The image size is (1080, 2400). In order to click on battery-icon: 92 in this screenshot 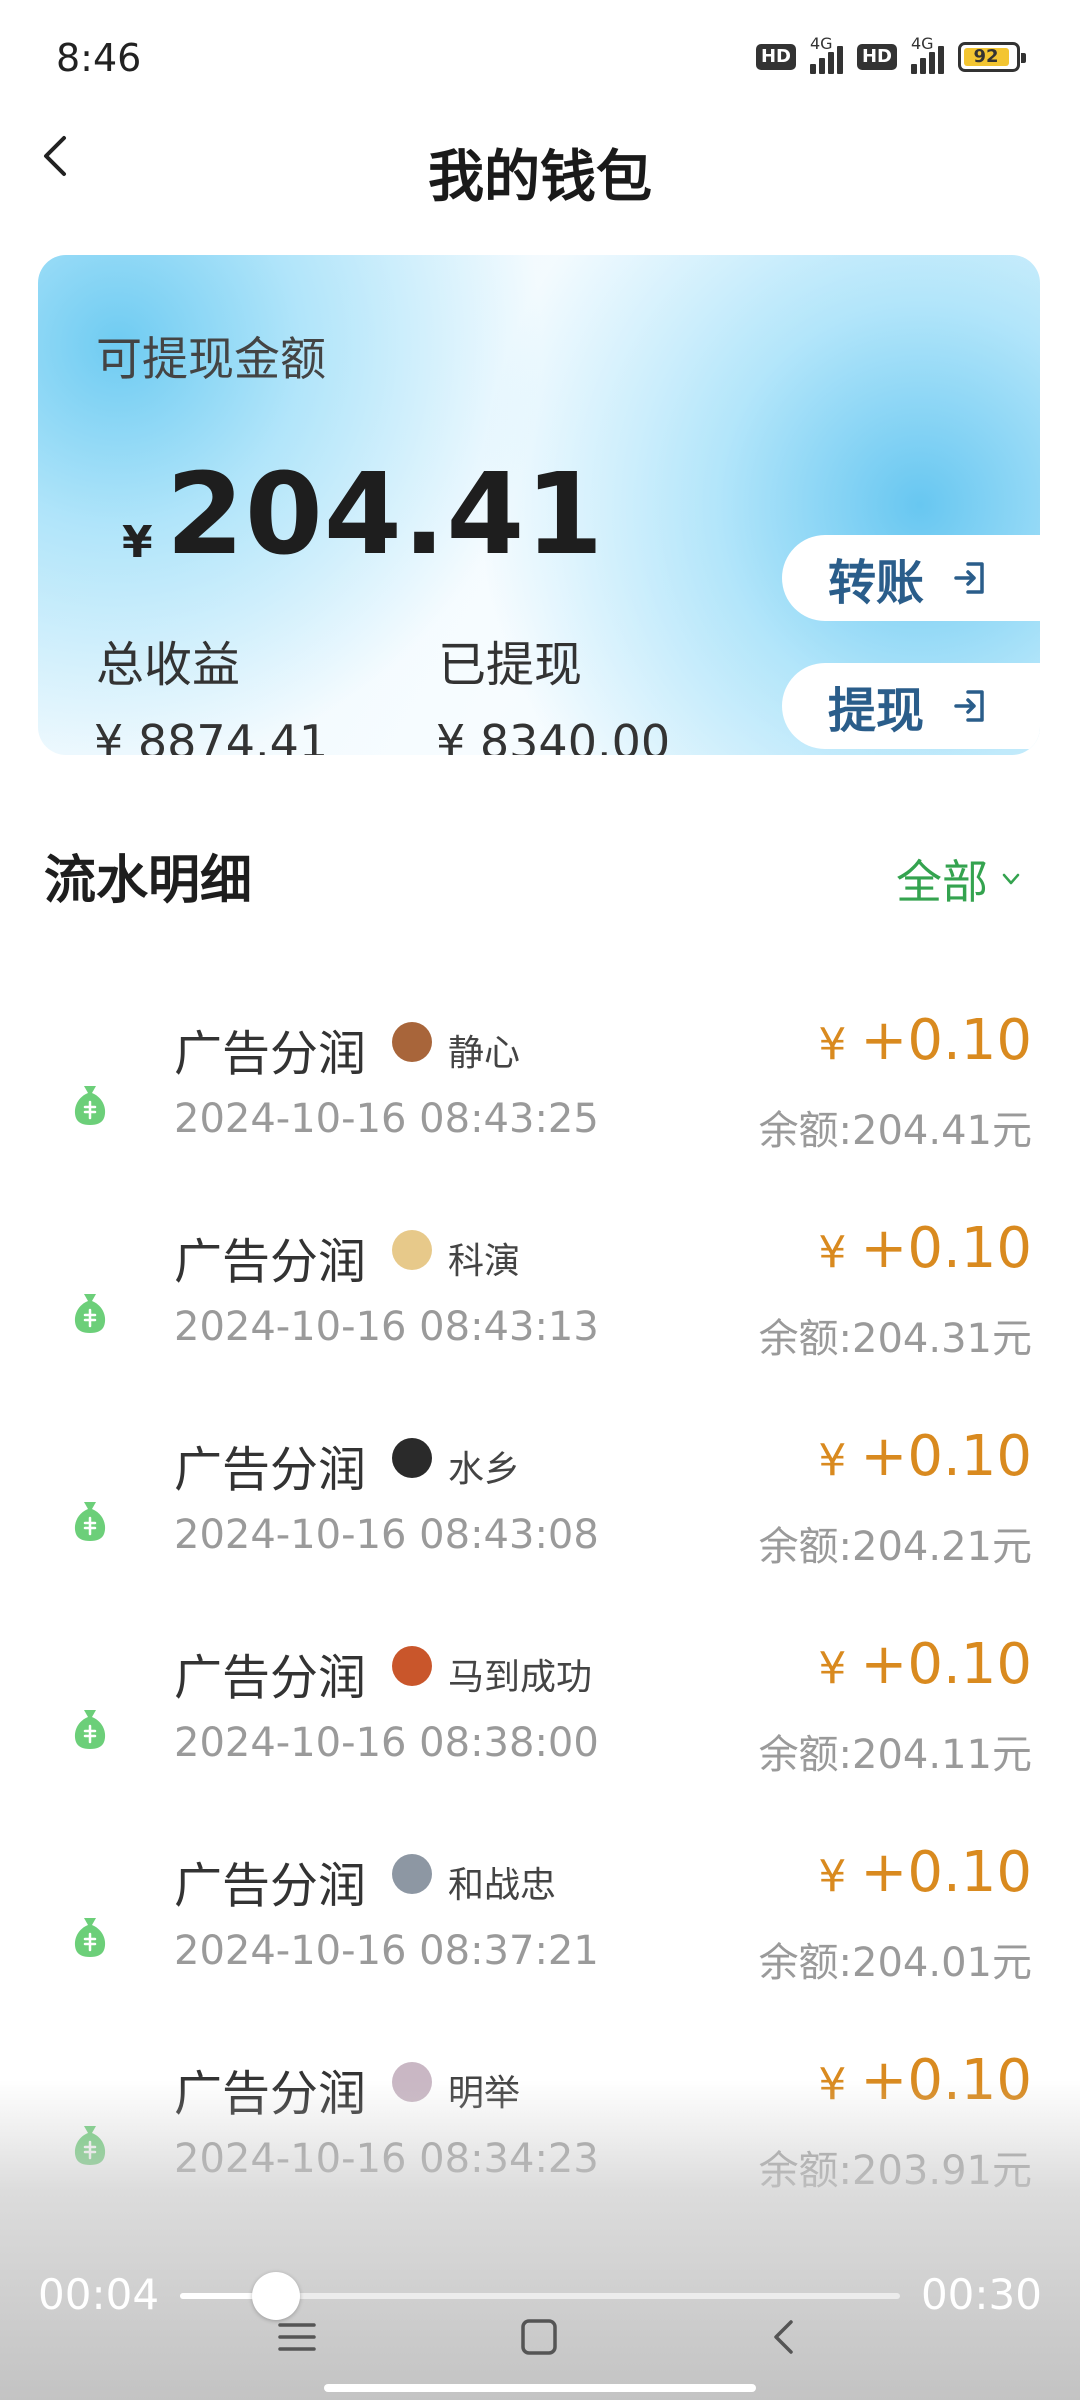, I will do `click(992, 57)`.